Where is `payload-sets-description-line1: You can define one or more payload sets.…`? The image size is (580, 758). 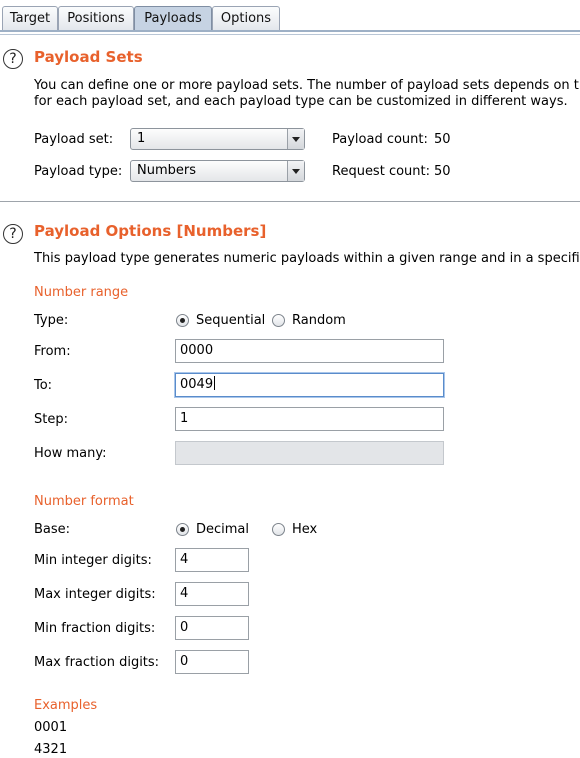 payload-sets-description-line1: You can define one or more payload sets.… is located at coordinates (307, 85).